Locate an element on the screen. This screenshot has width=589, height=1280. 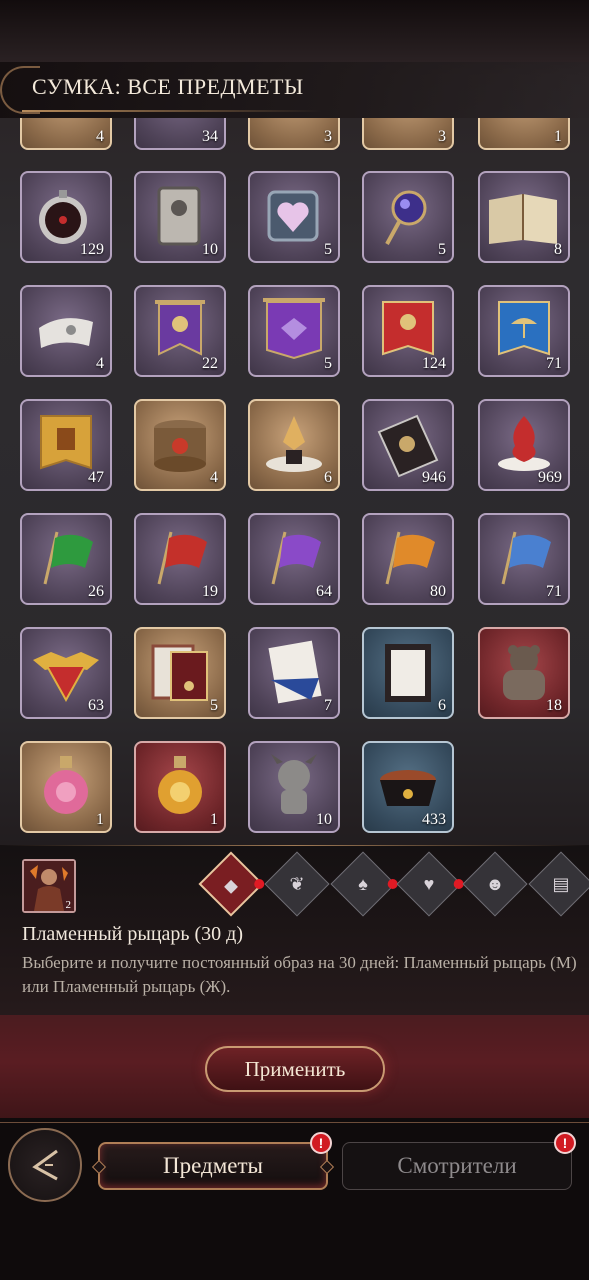
slot-count: 34 is located at coordinates (210, 136).